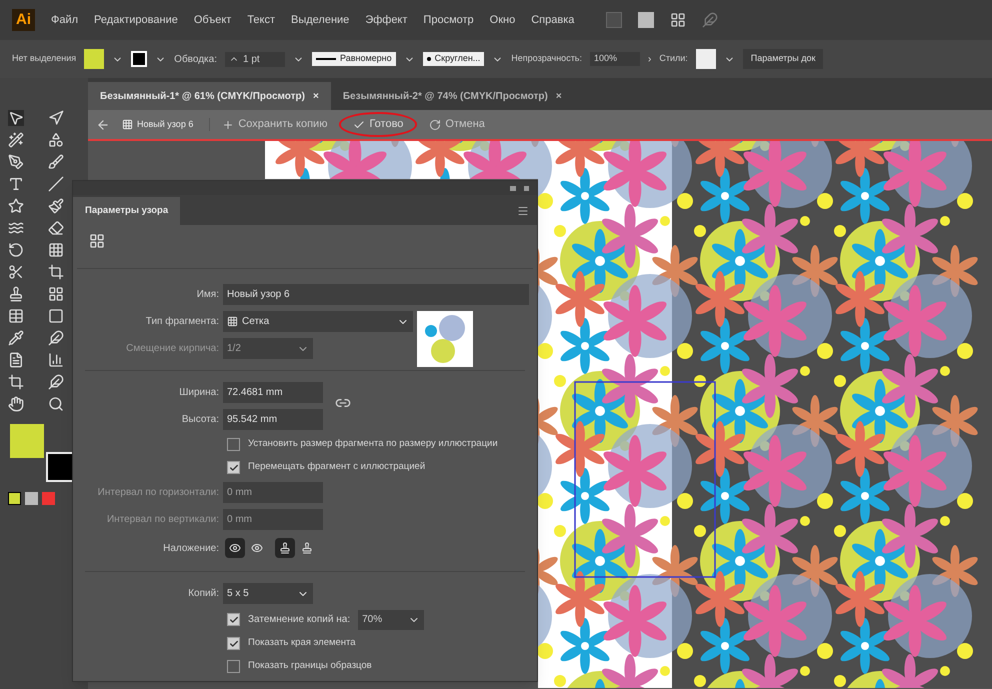  Describe the element at coordinates (373, 444) in the screenshot. I see `checkbox-label: Установить размер фрагмента по размеру иллюстрации` at that location.